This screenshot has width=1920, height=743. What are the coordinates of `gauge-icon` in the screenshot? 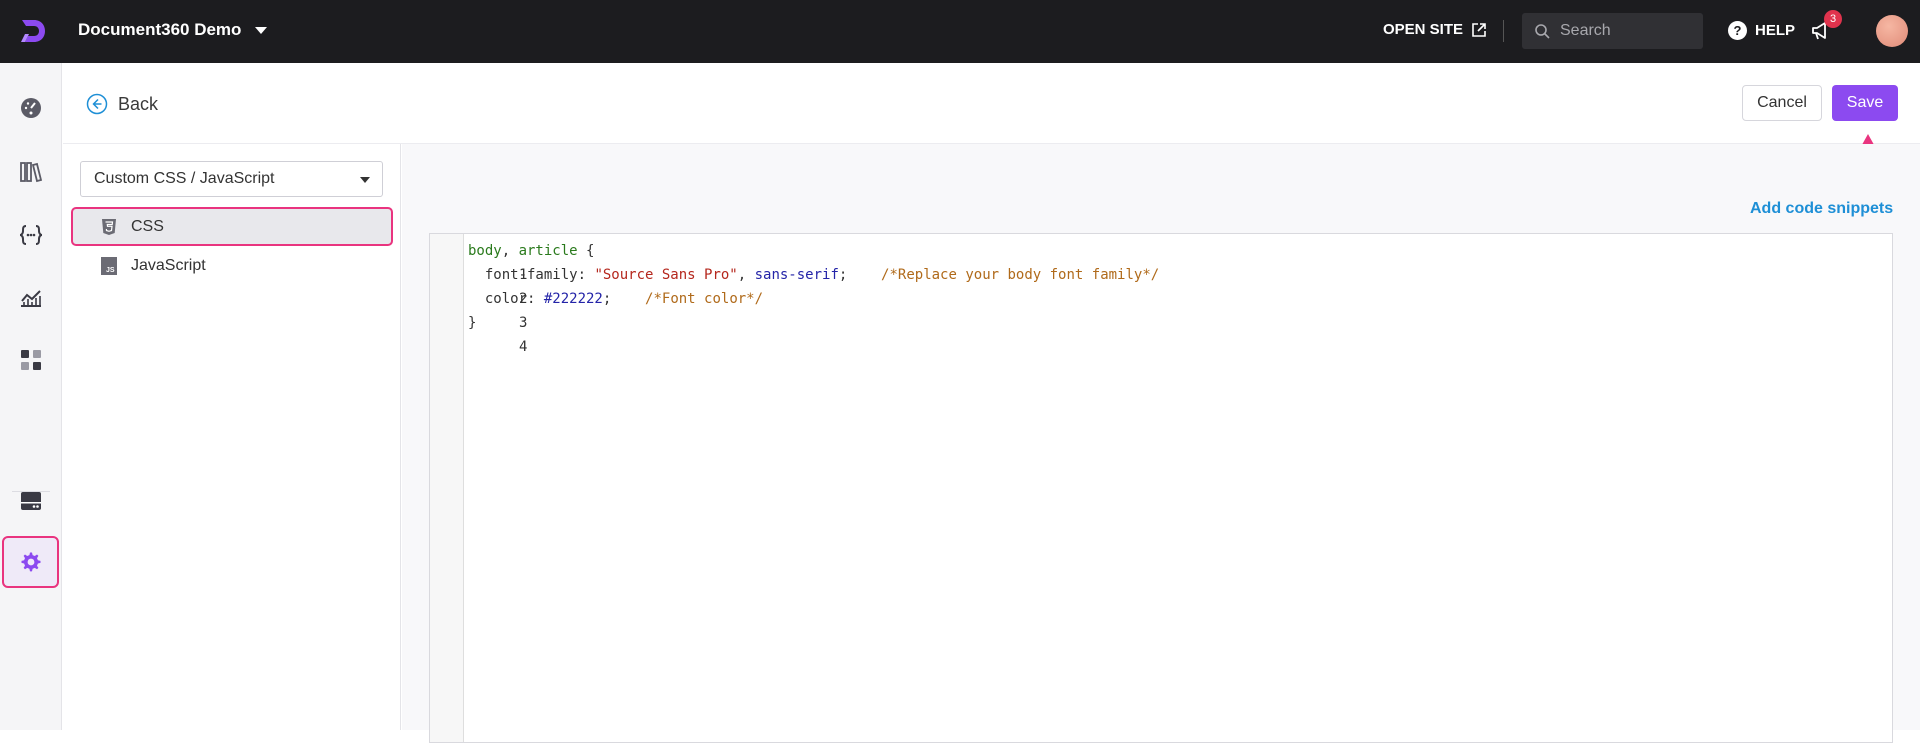 It's located at (31, 108).